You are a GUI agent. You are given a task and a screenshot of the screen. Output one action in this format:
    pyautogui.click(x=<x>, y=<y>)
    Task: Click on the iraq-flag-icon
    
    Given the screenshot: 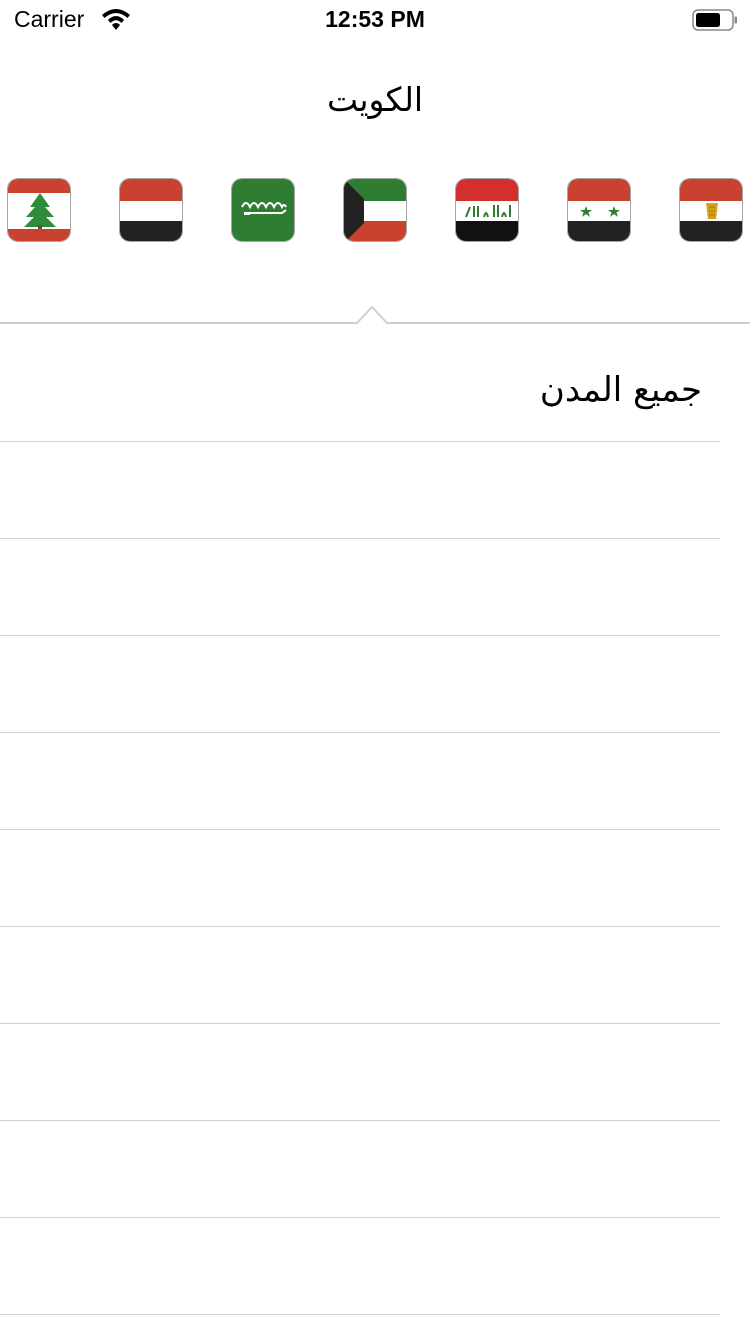 What is the action you would take?
    pyautogui.click(x=487, y=210)
    